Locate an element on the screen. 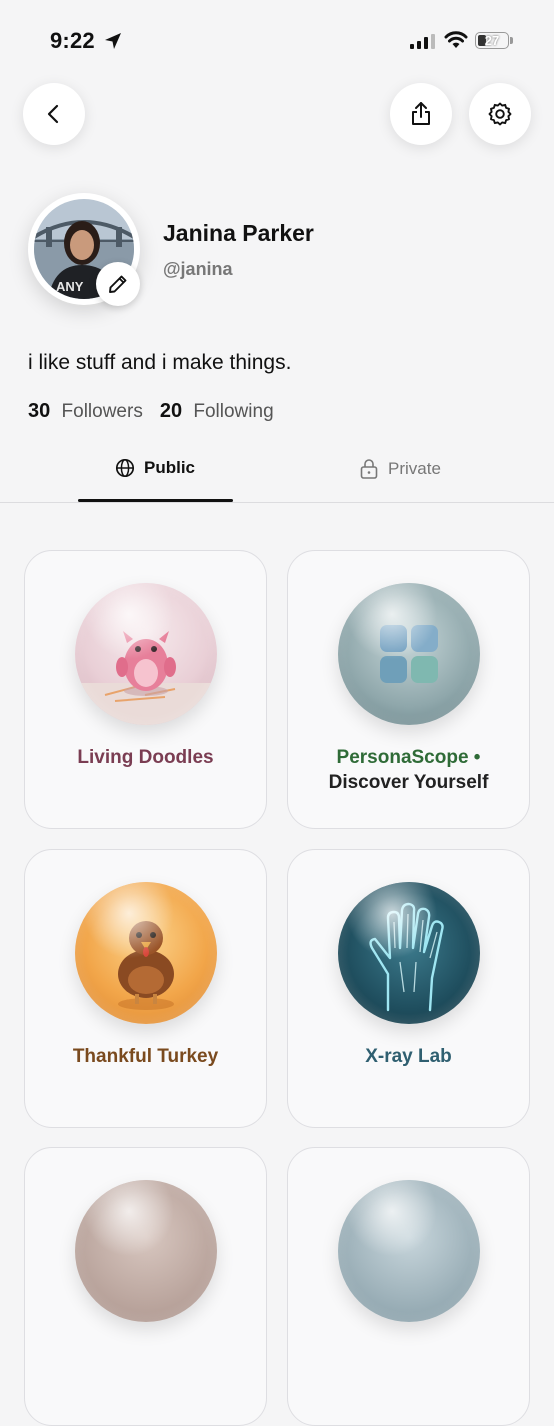 The height and width of the screenshot is (1426, 554). globe-icon is located at coordinates (125, 468).